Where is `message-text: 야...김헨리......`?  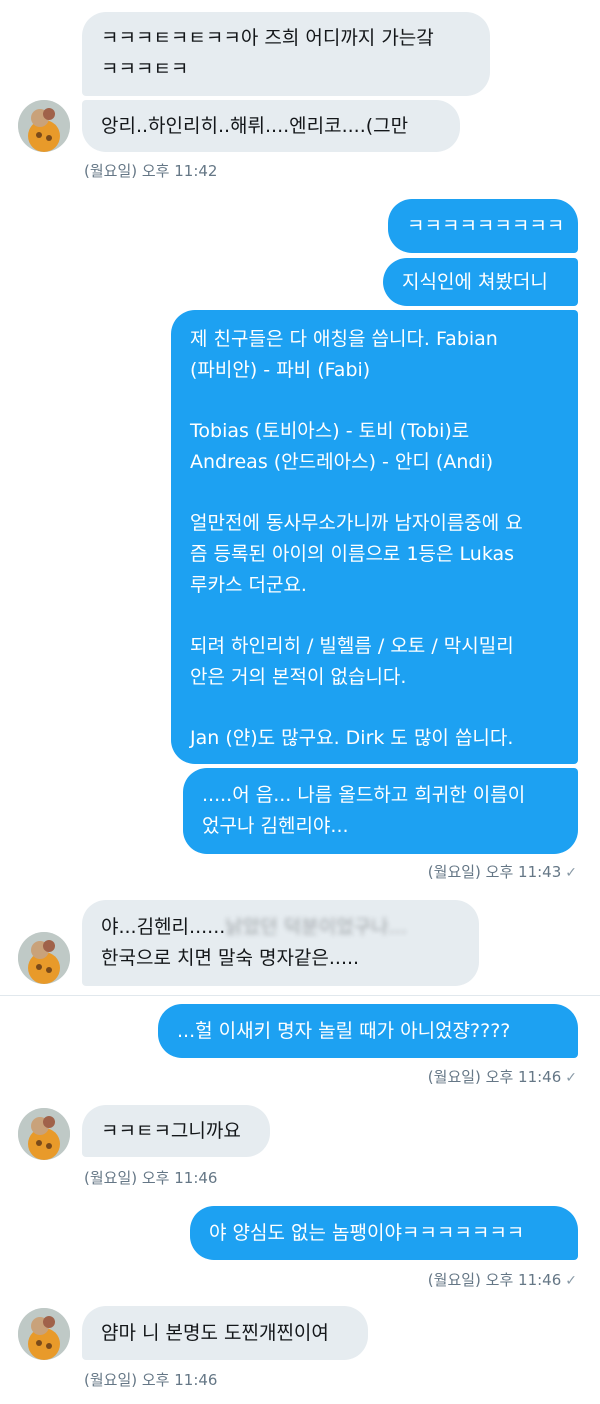
message-text: 야...김헨리...... is located at coordinates (163, 927).